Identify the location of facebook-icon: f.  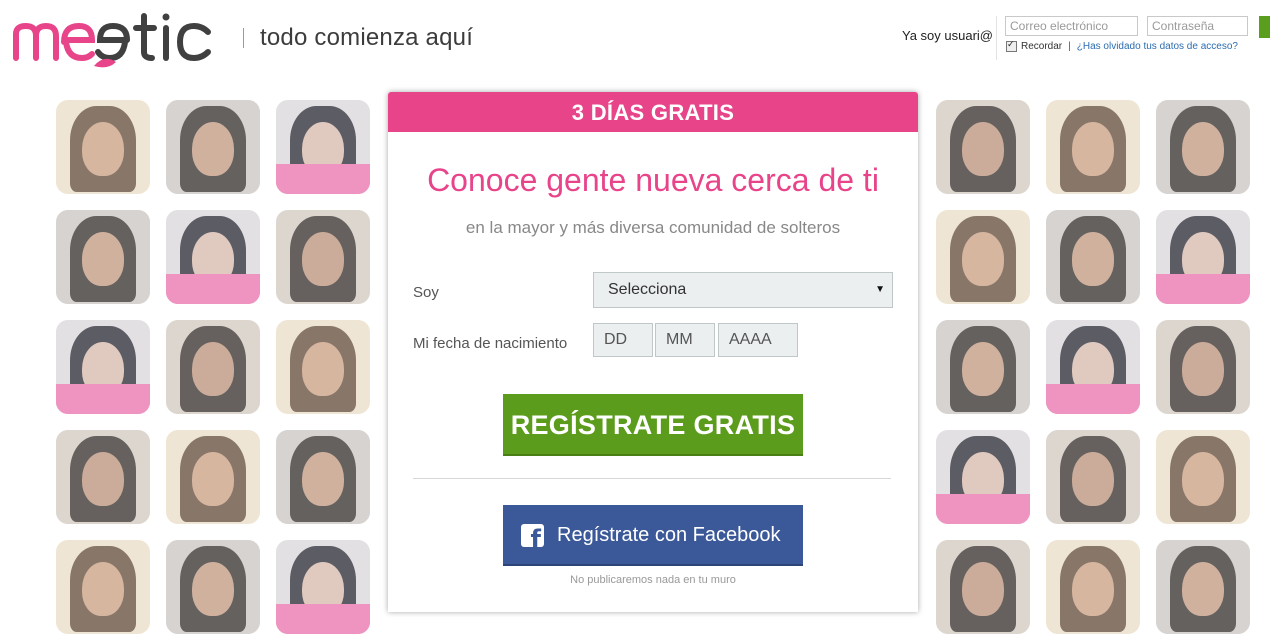
(532, 537).